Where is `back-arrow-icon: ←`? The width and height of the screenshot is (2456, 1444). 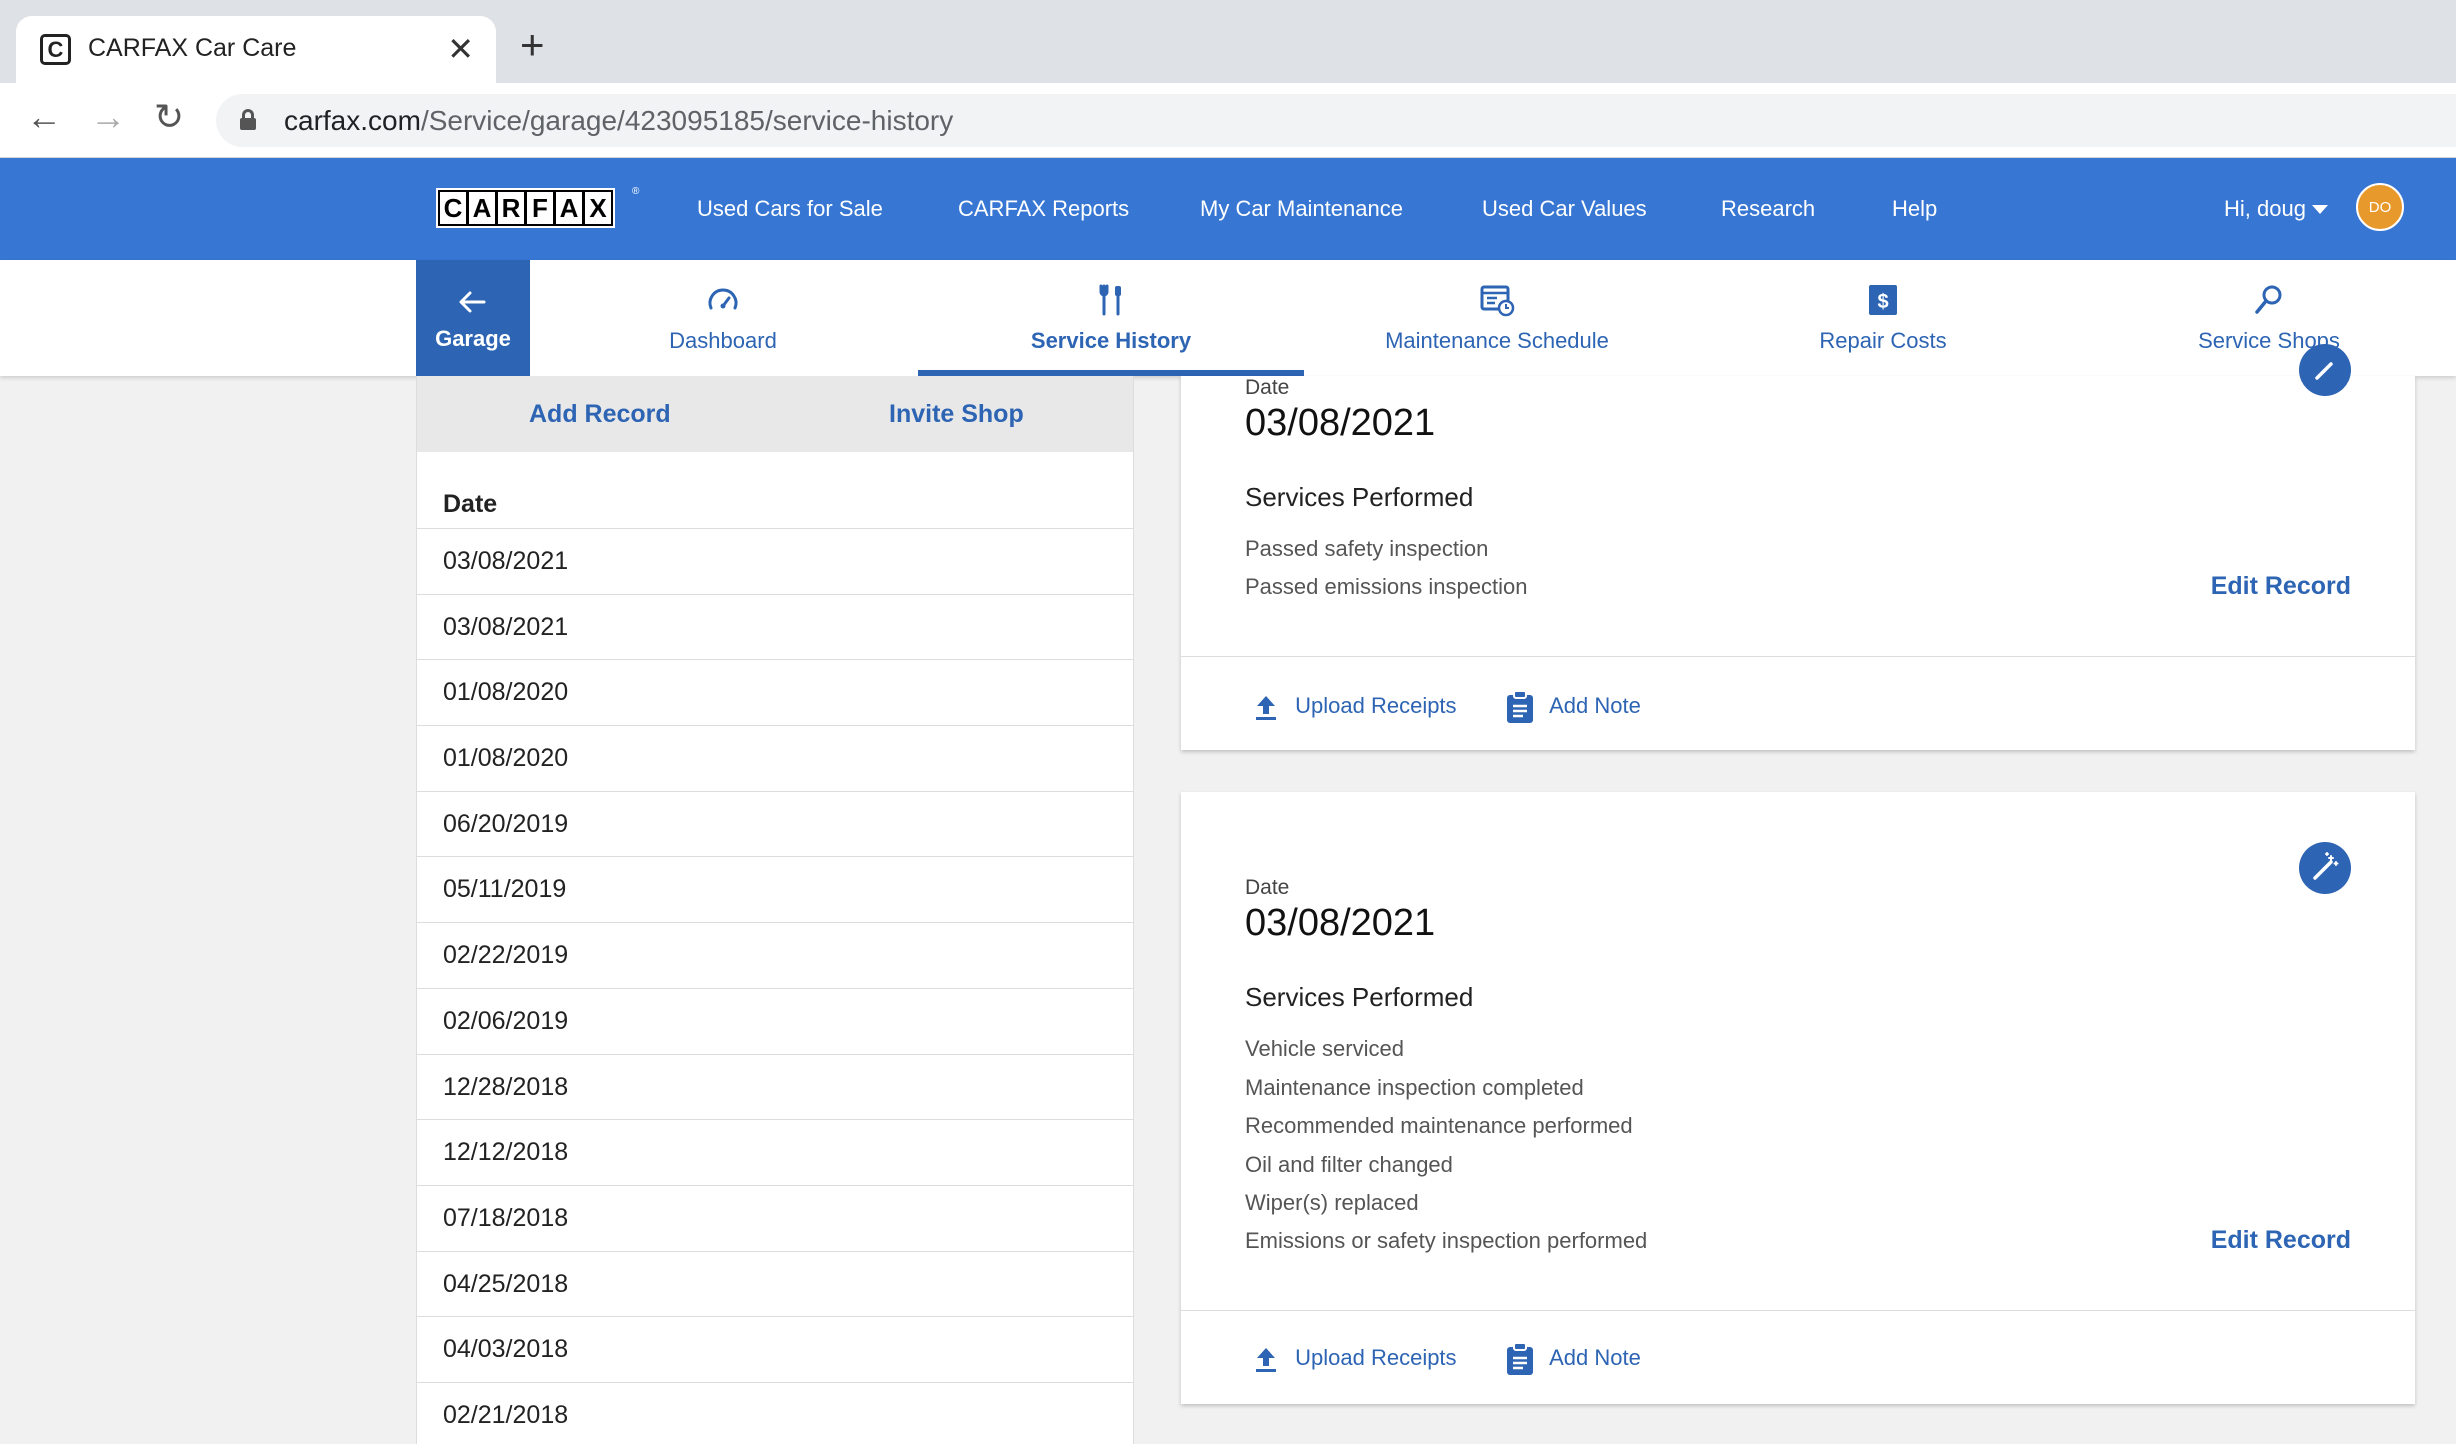
back-arrow-icon: ← is located at coordinates (44, 117).